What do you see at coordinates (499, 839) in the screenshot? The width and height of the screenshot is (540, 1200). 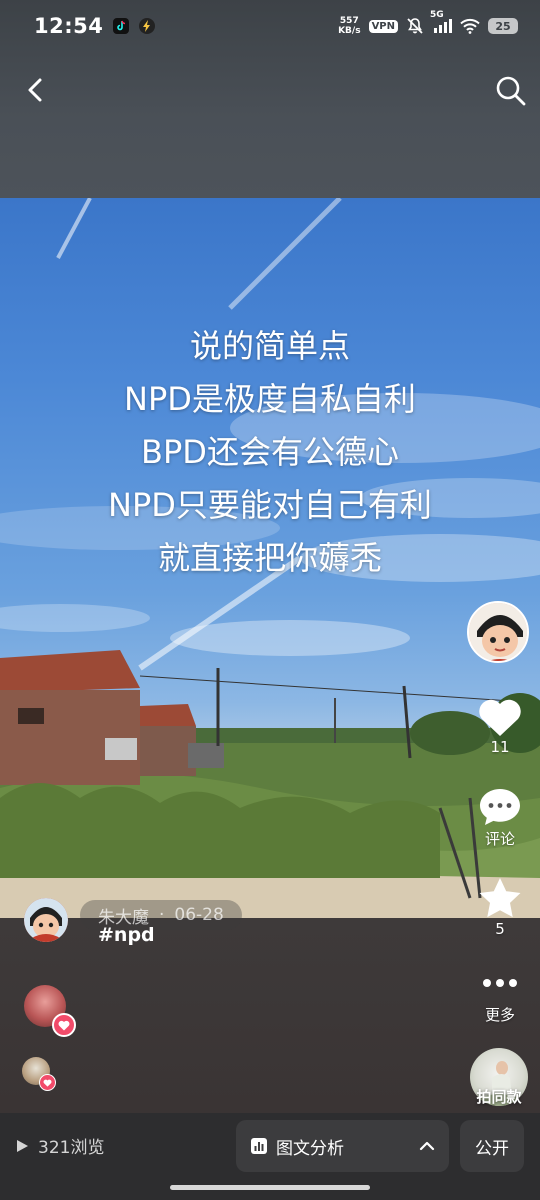 I see `comment-label: 评论` at bounding box center [499, 839].